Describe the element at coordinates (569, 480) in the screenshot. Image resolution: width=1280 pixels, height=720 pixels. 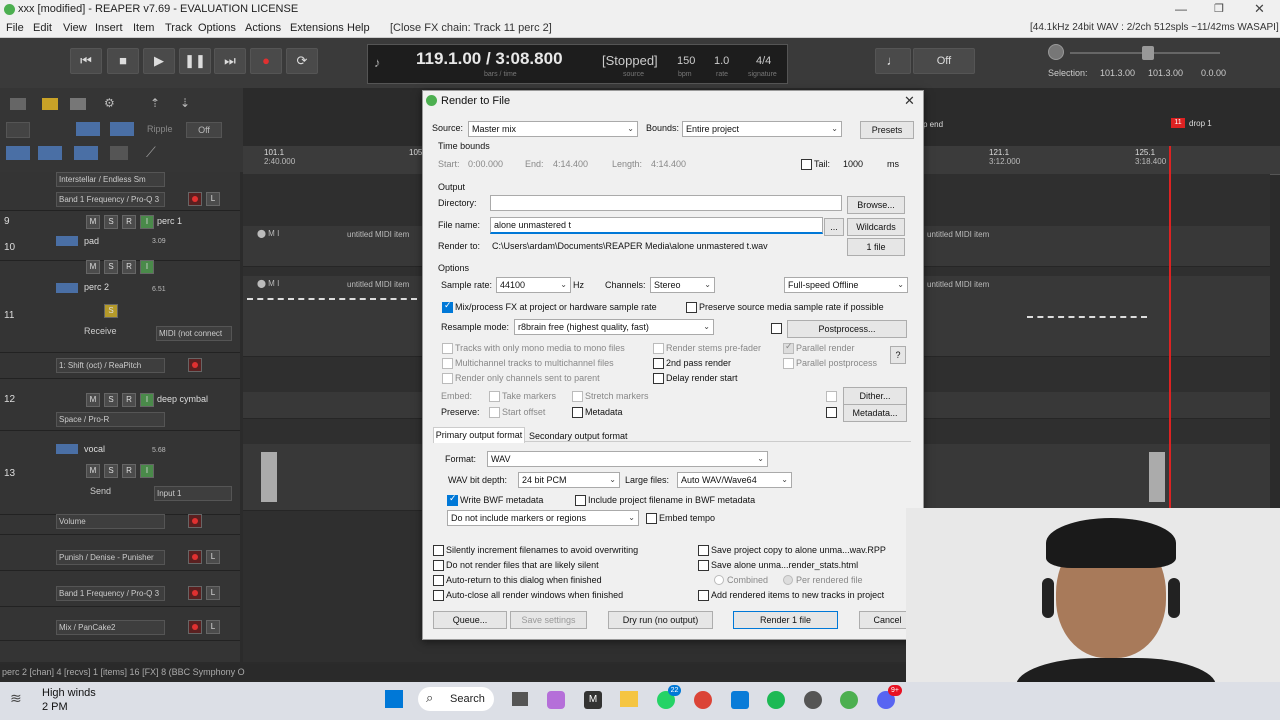
I see `bitdepth-dropdown: 24 bit PCM ⌄` at that location.